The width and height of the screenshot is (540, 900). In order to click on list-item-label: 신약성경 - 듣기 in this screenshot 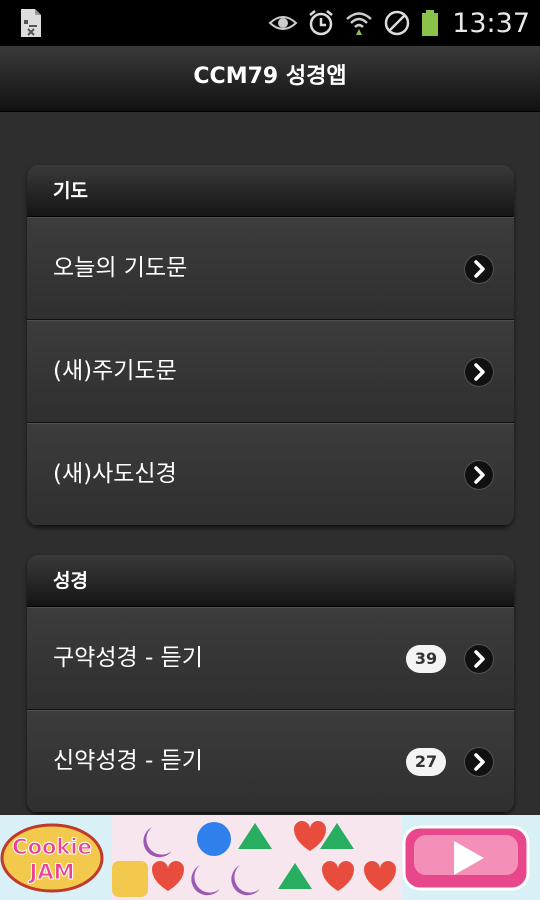, I will do `click(128, 761)`.